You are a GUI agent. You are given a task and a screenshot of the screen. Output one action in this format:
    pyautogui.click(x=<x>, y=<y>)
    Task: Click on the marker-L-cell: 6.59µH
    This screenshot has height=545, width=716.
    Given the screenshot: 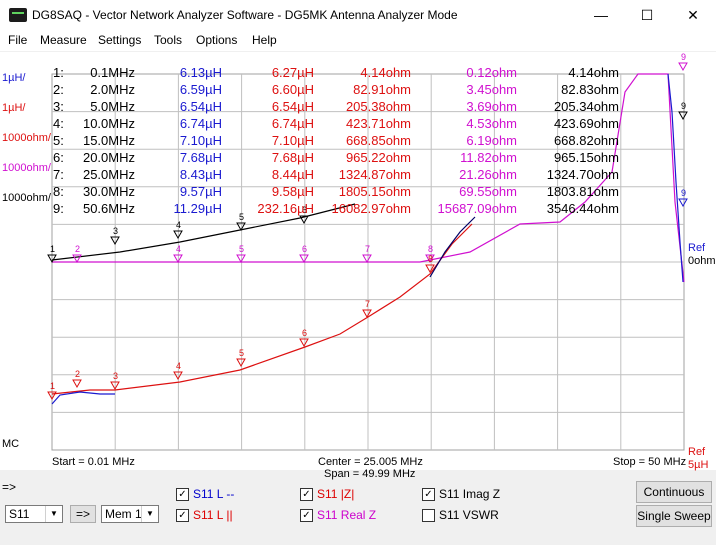 What is the action you would take?
    pyautogui.click(x=200, y=89)
    